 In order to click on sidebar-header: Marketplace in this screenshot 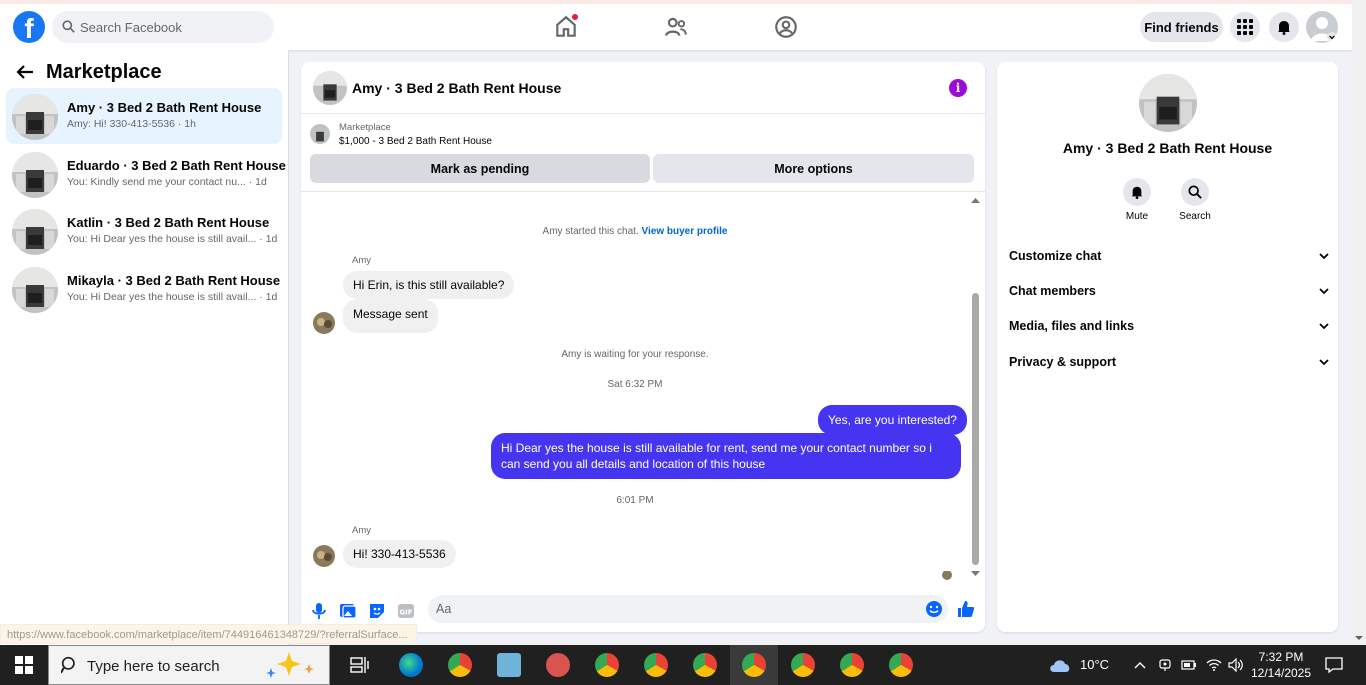, I will do `click(89, 72)`.